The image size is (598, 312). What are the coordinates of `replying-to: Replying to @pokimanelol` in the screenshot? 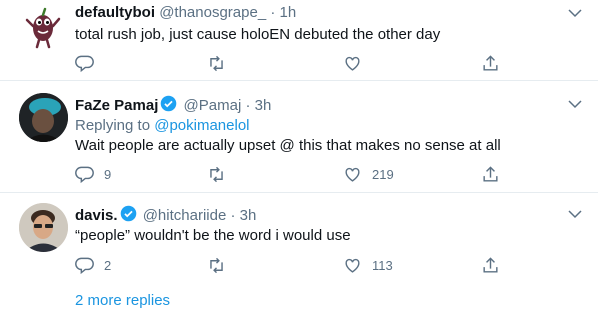 It's located at (162, 125).